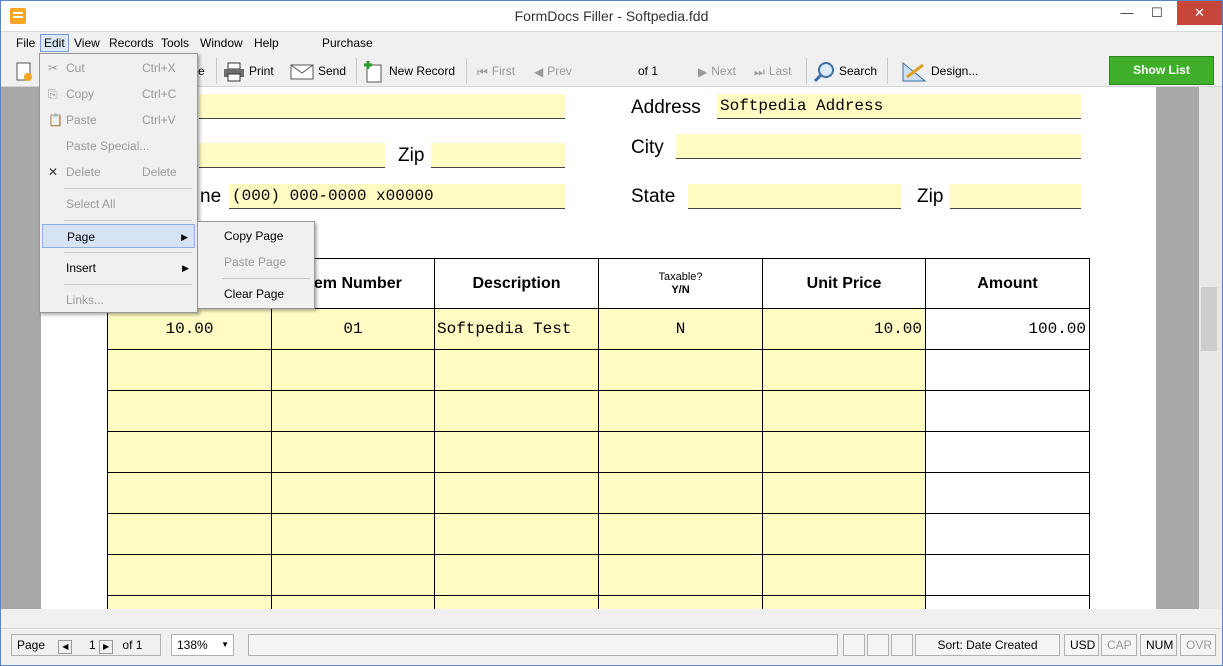  Describe the element at coordinates (914, 71) in the screenshot. I see `design-icon` at that location.